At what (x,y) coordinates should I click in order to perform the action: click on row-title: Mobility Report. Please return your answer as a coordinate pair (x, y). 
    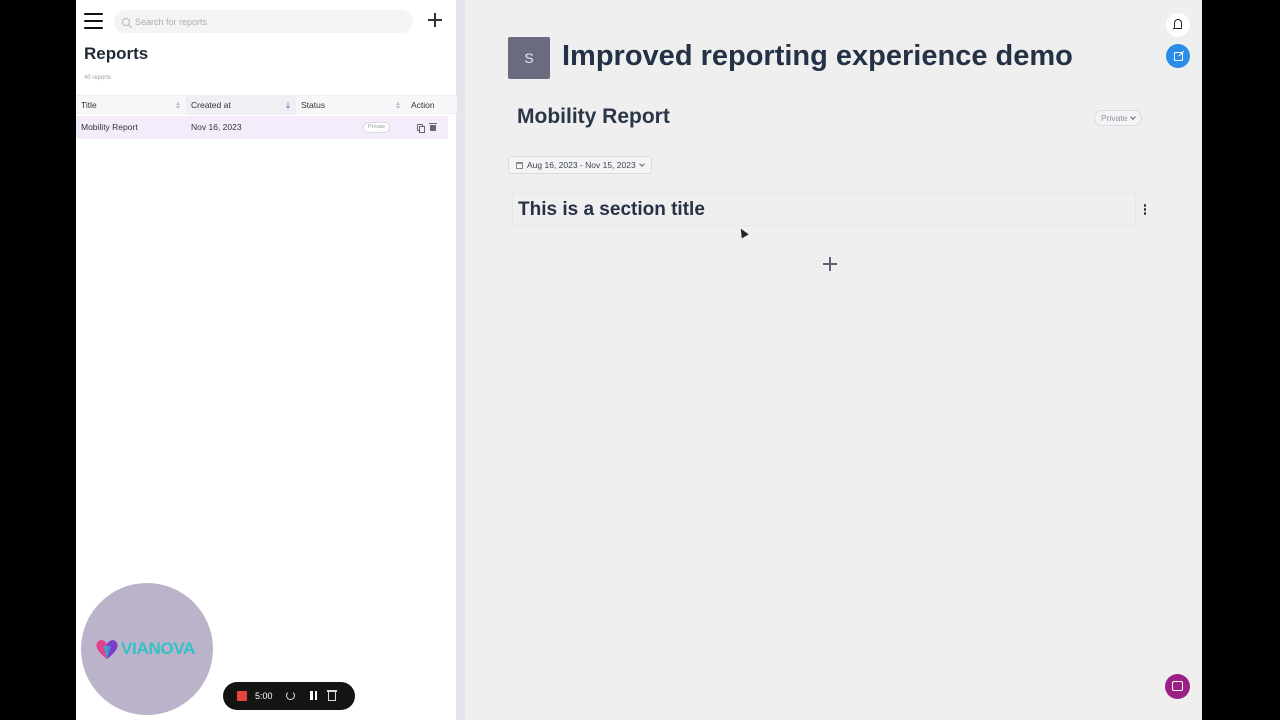
    Looking at the image, I should click on (109, 127).